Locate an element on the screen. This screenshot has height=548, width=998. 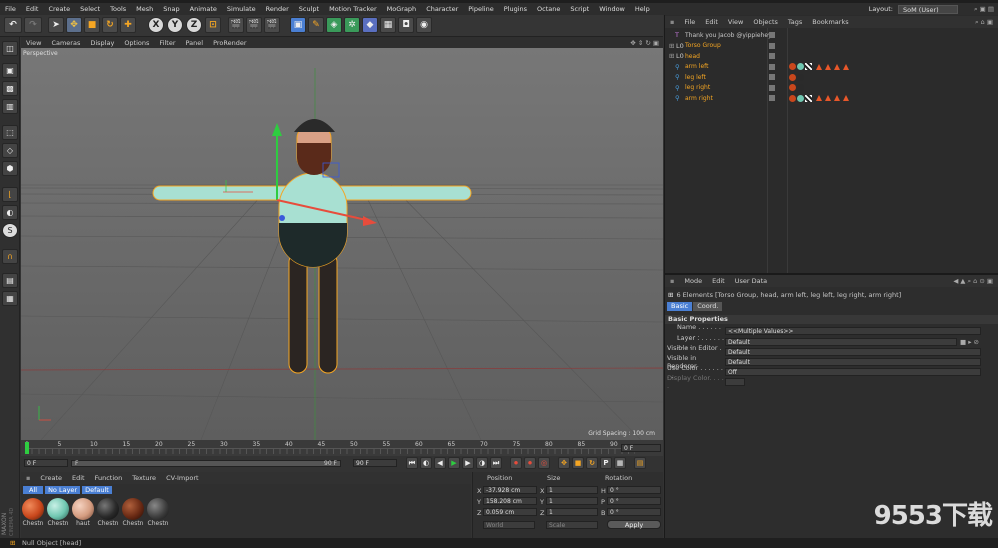
menu-pipeline: Pipeline is located at coordinates (480, 9).